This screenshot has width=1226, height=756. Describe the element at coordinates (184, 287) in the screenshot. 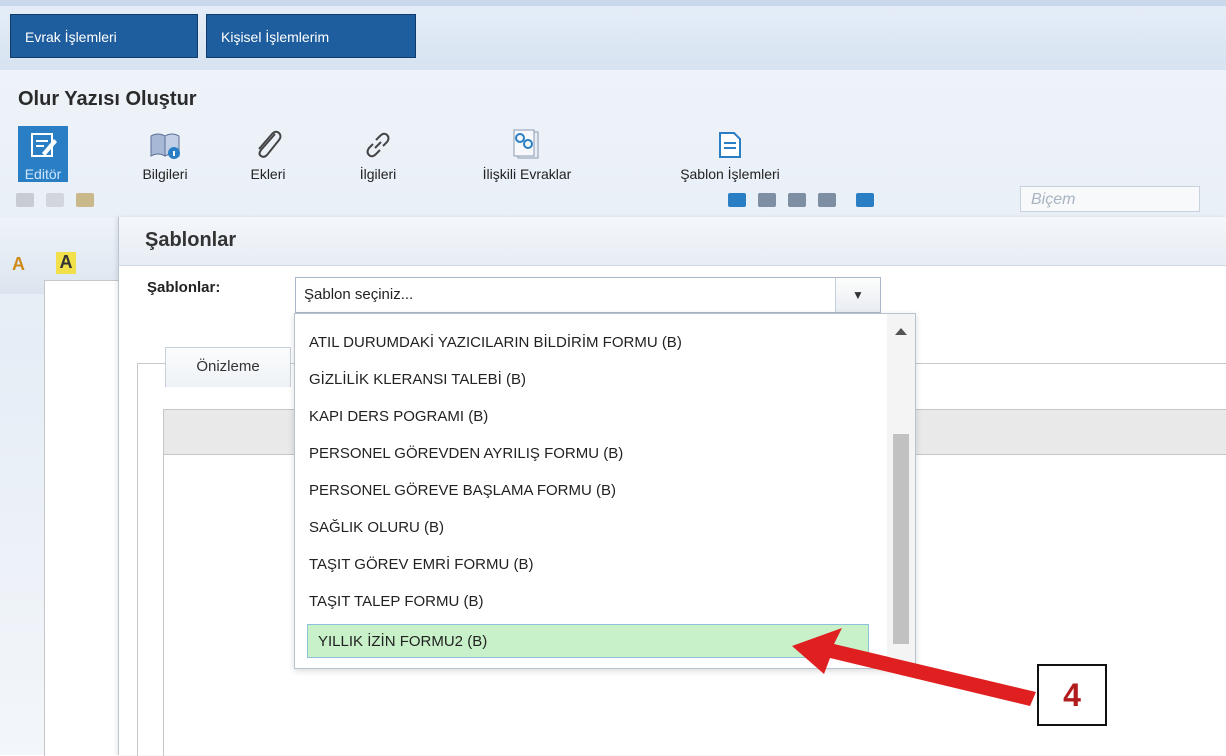

I see `templates-label: Şablonlar:` at that location.